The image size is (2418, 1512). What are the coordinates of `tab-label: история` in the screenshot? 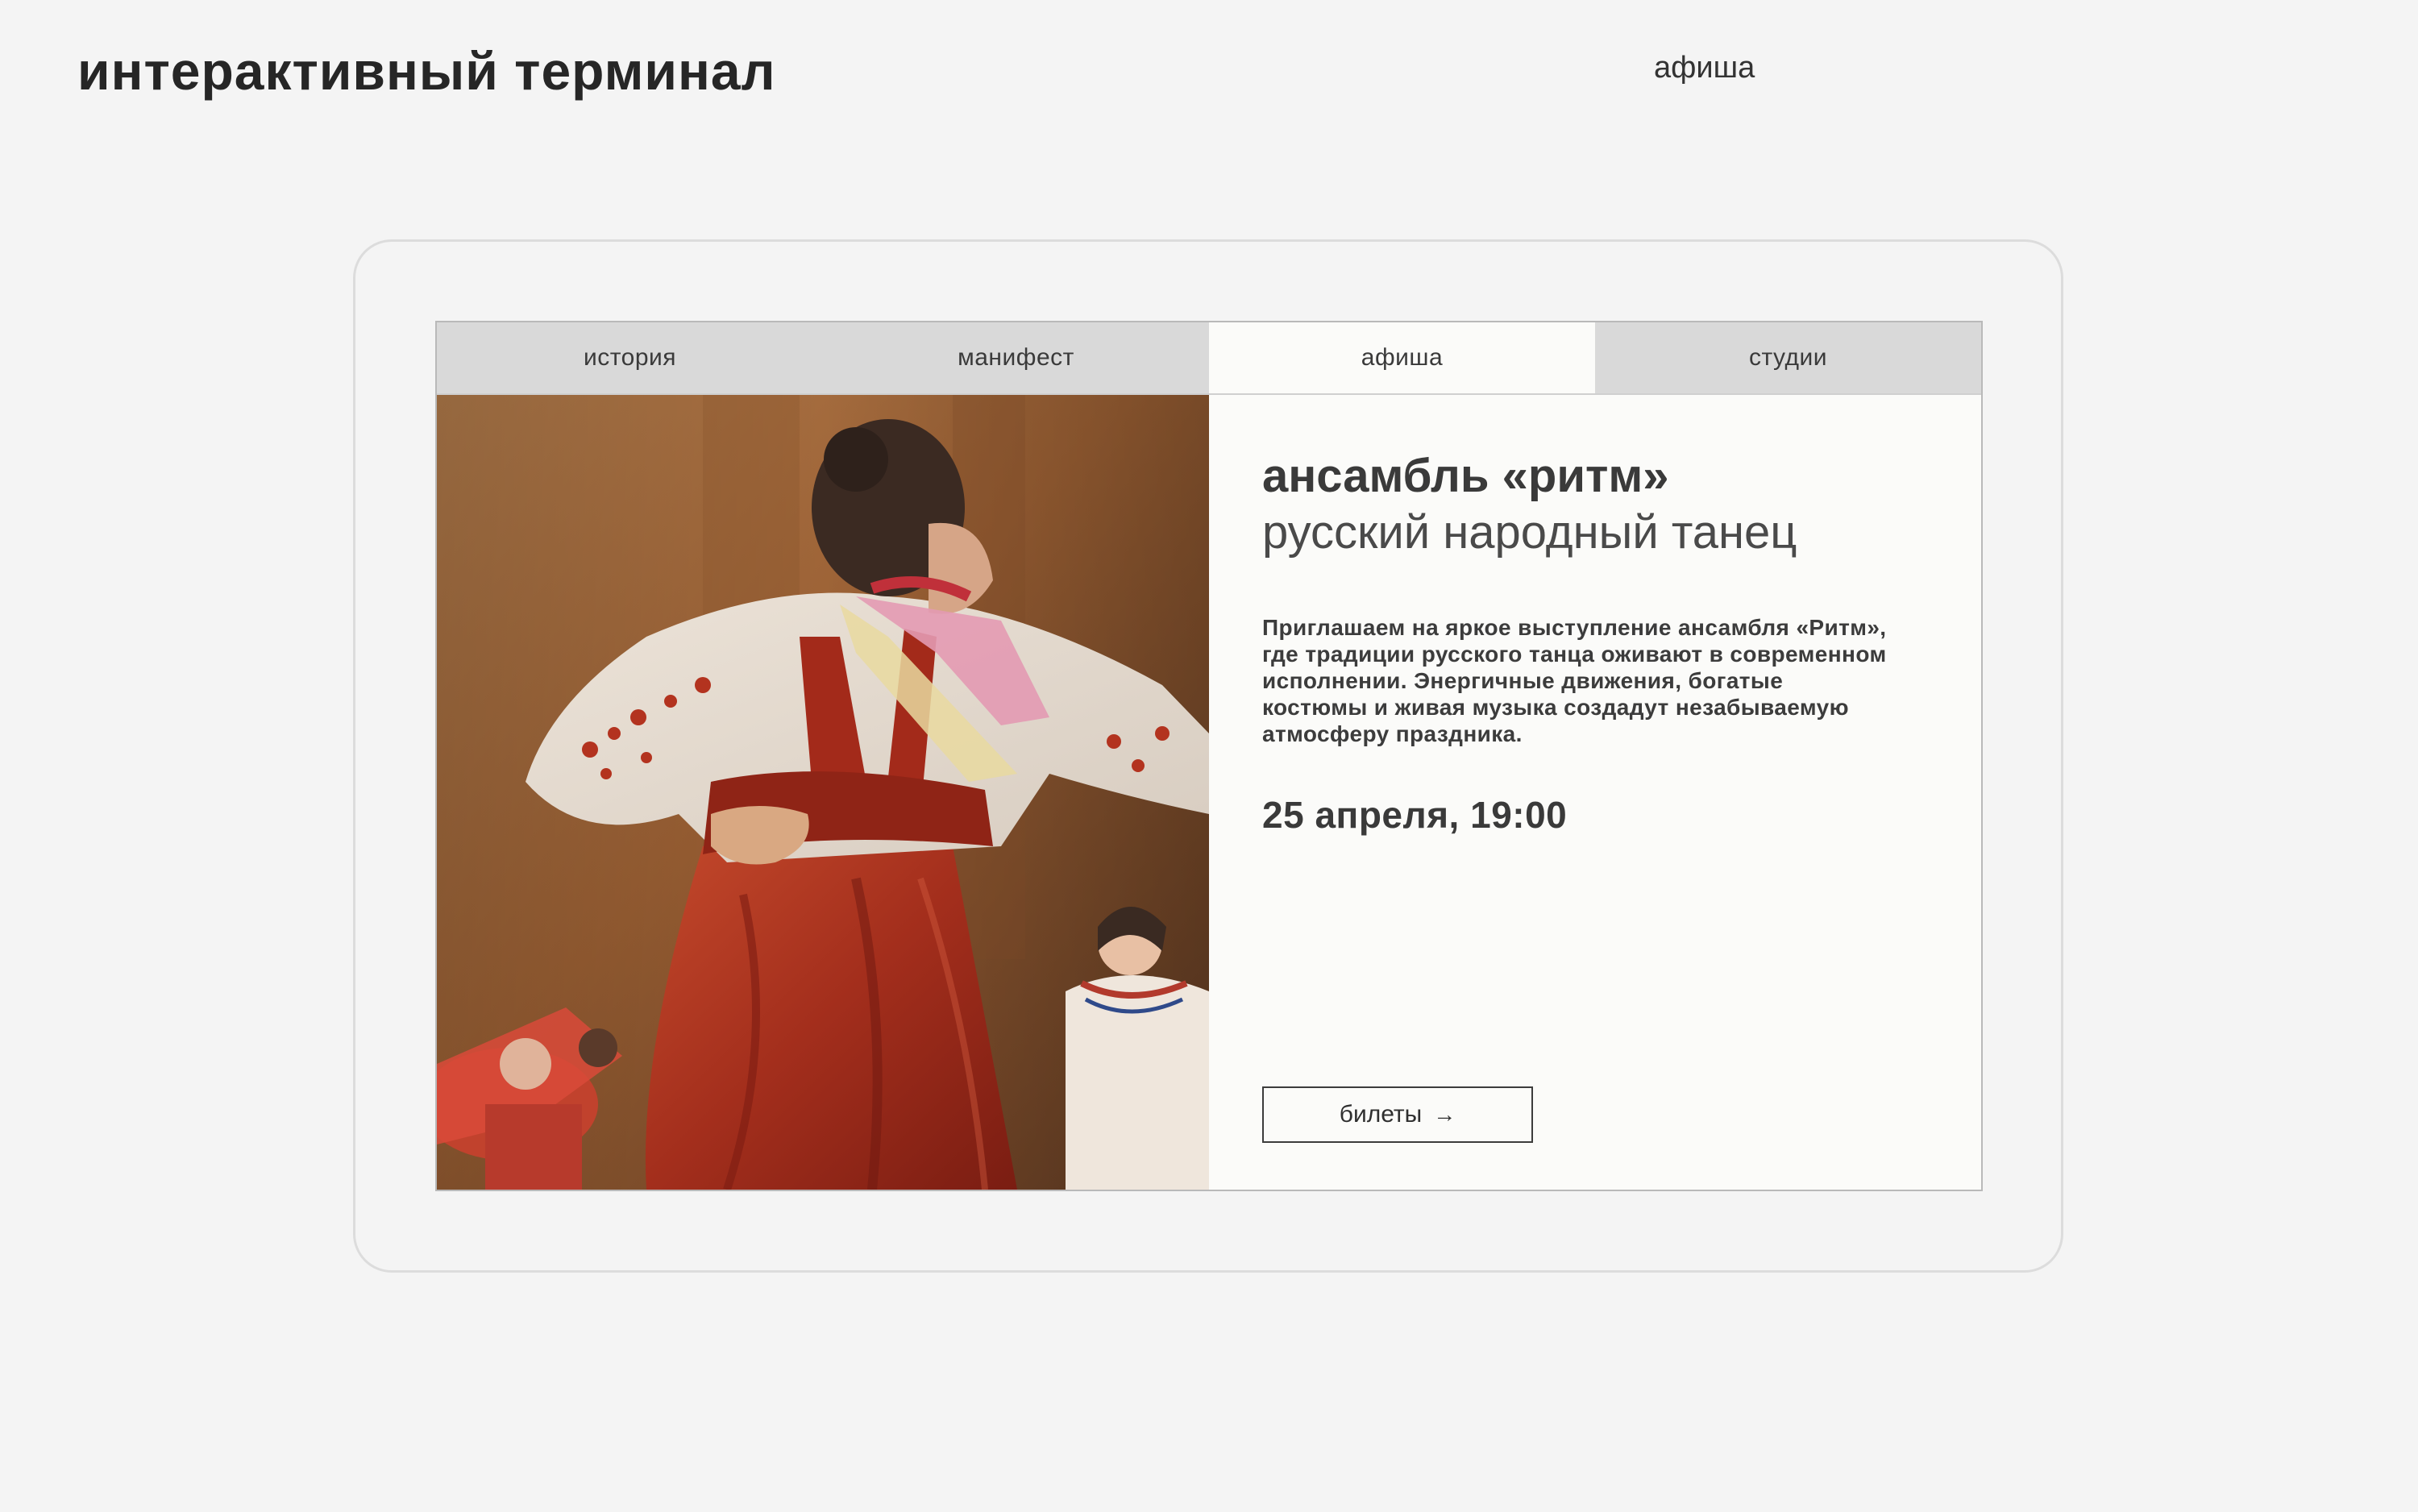 It's located at (630, 357).